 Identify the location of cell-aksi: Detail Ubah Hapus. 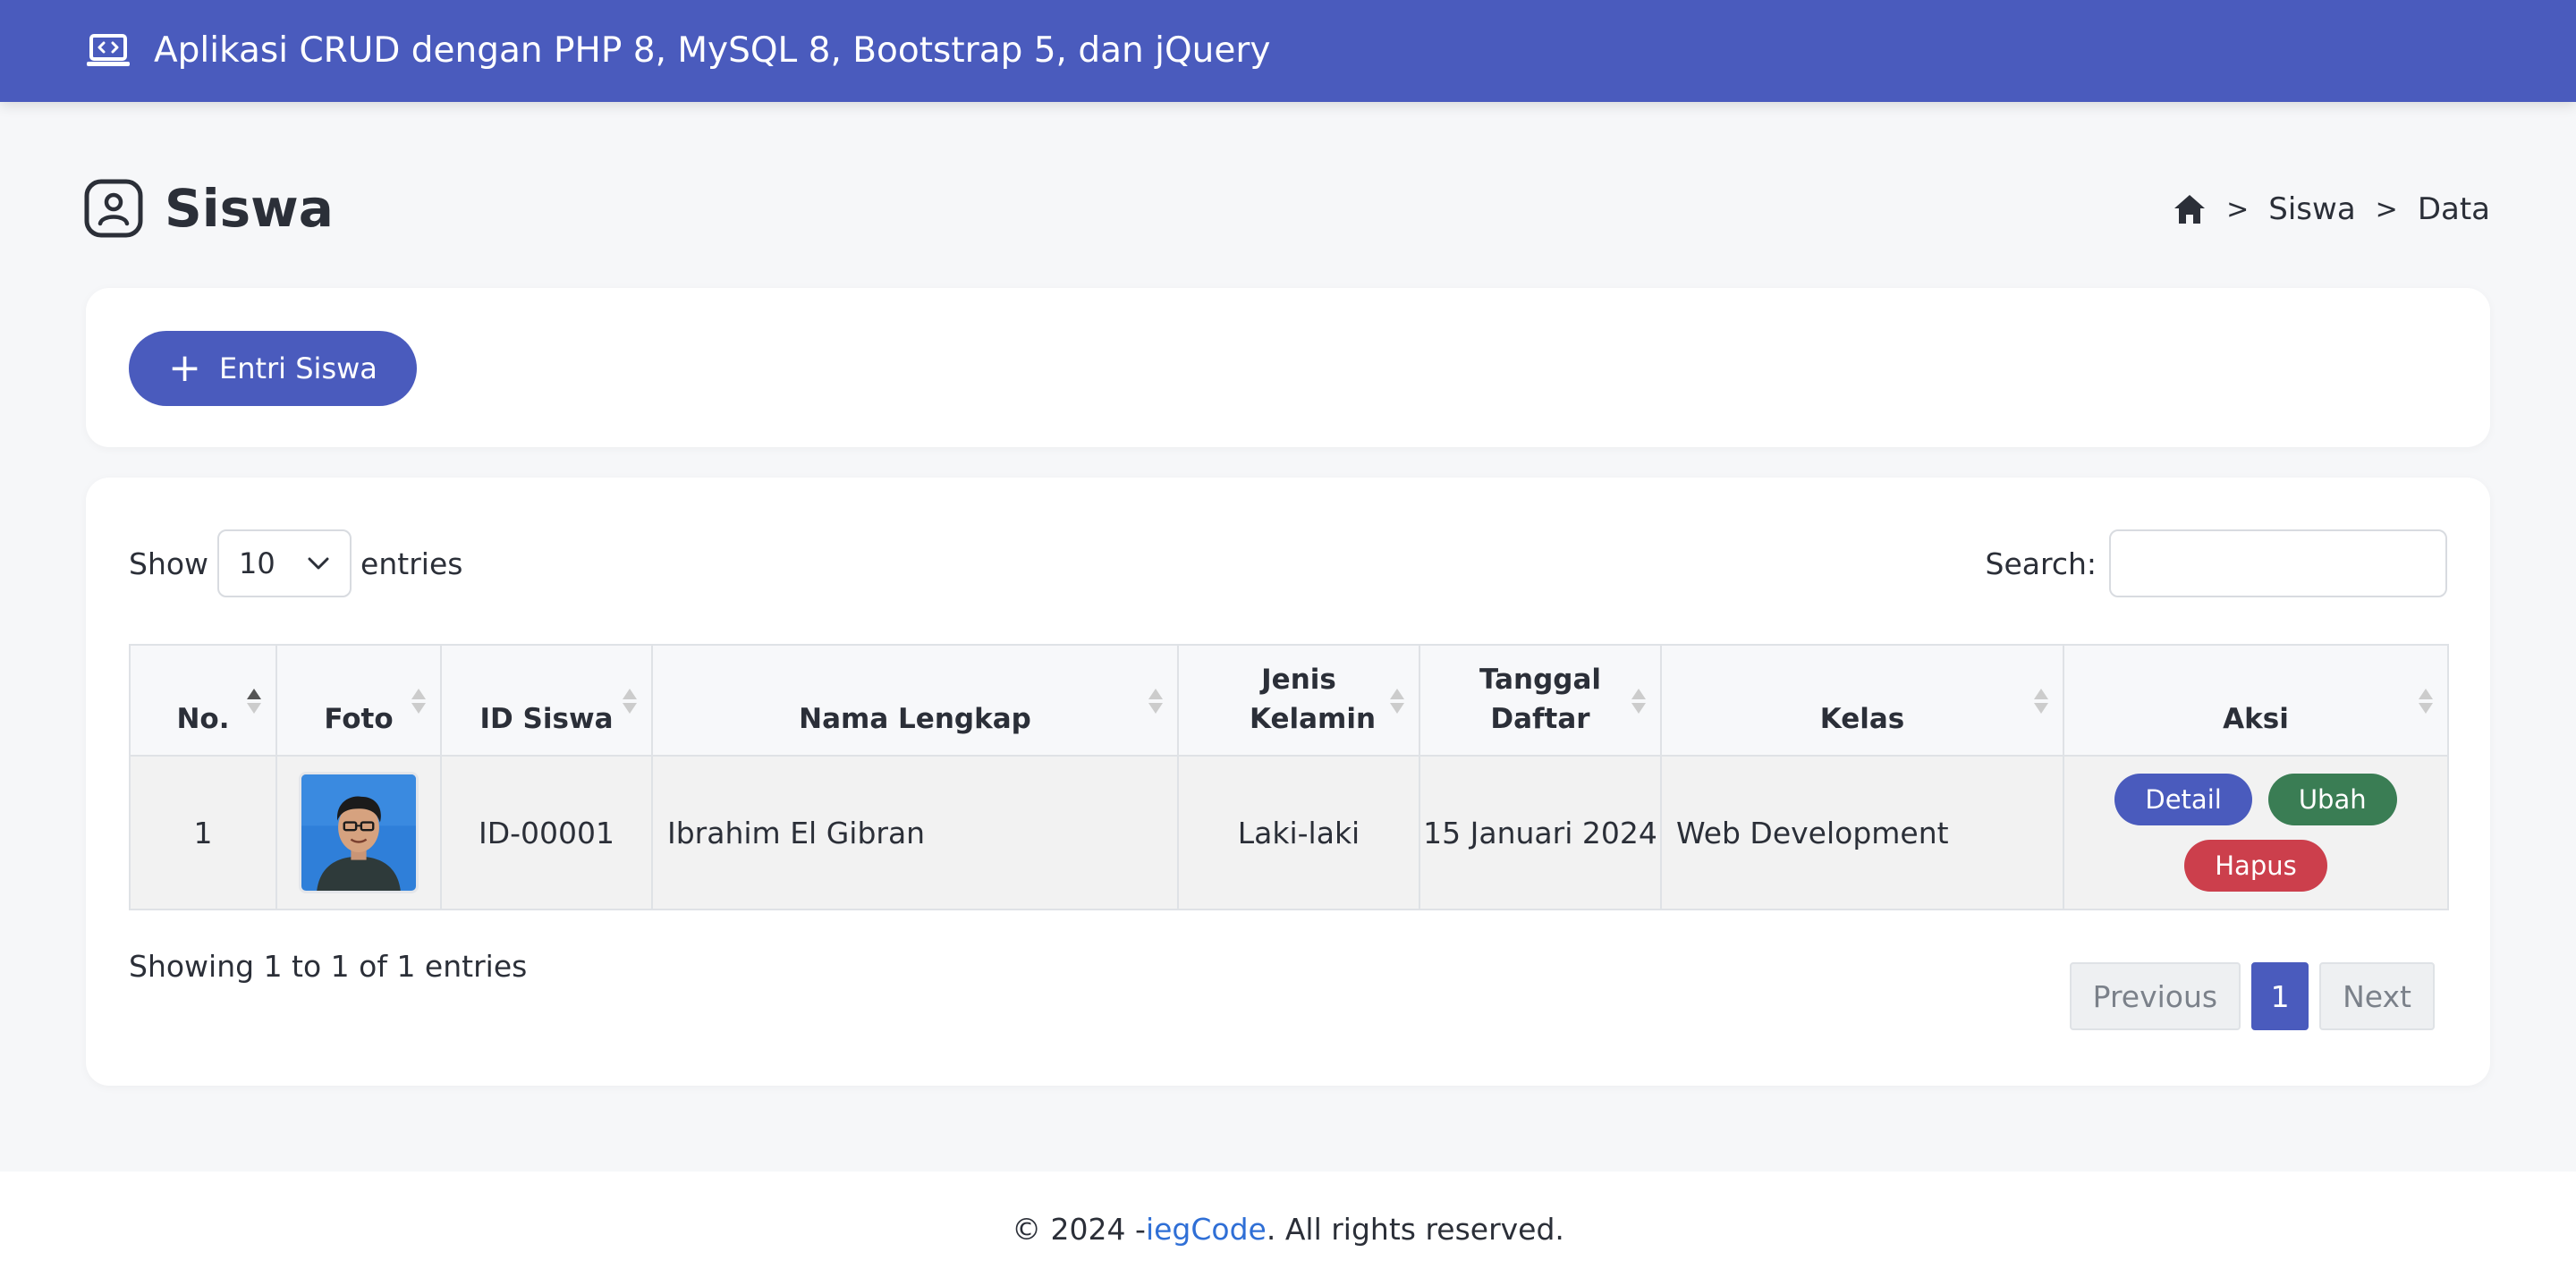
(2256, 832).